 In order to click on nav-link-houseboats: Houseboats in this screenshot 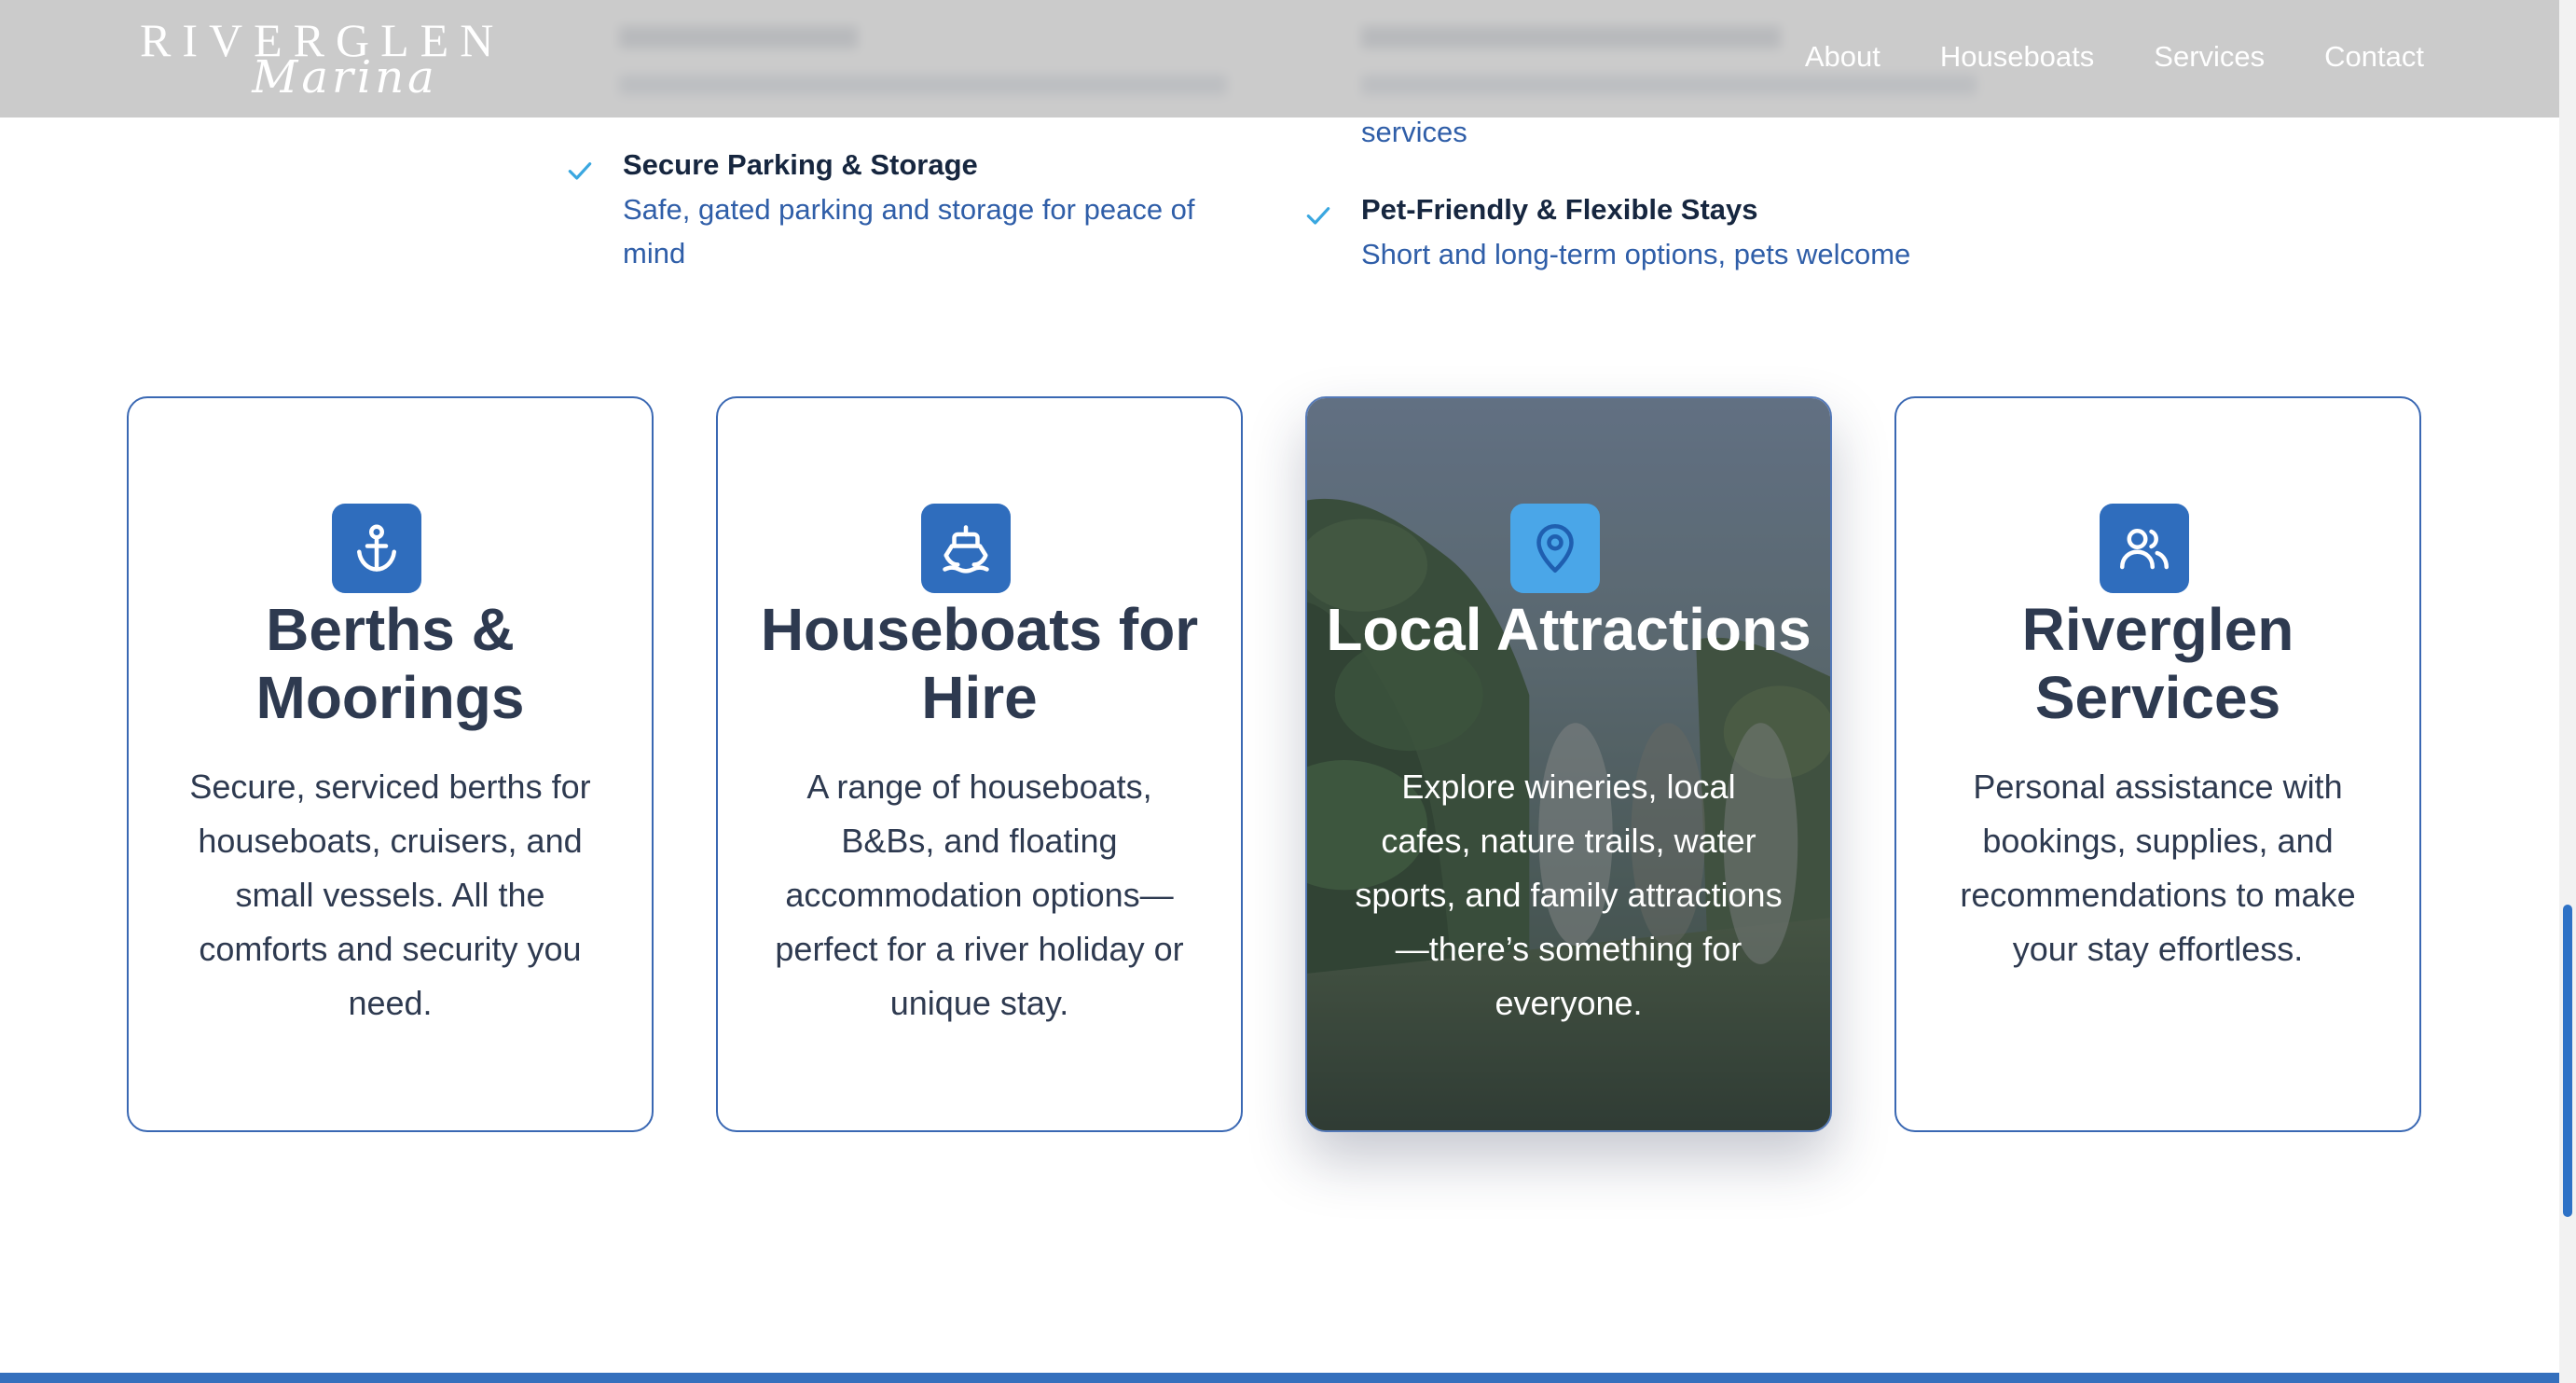, I will do `click(2017, 56)`.